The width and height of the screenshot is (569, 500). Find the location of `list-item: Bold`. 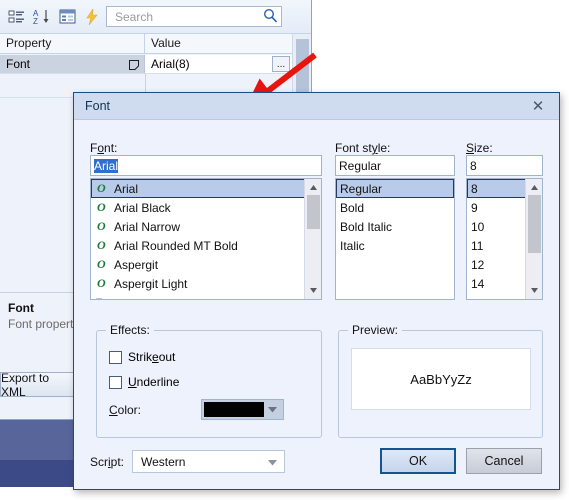

list-item: Bold is located at coordinates (395, 207).